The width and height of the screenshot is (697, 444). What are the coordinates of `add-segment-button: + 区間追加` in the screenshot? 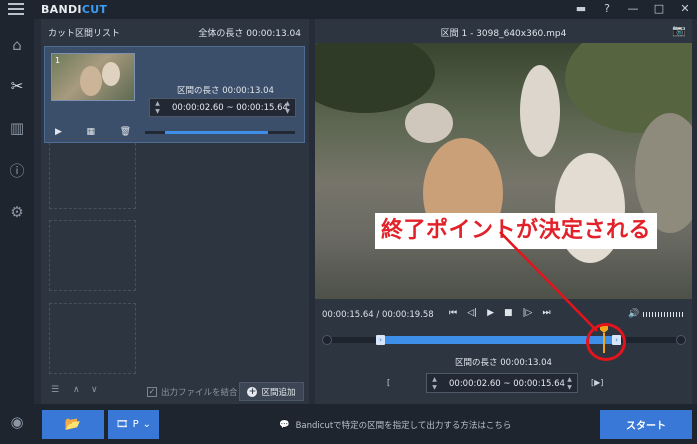 It's located at (271, 391).